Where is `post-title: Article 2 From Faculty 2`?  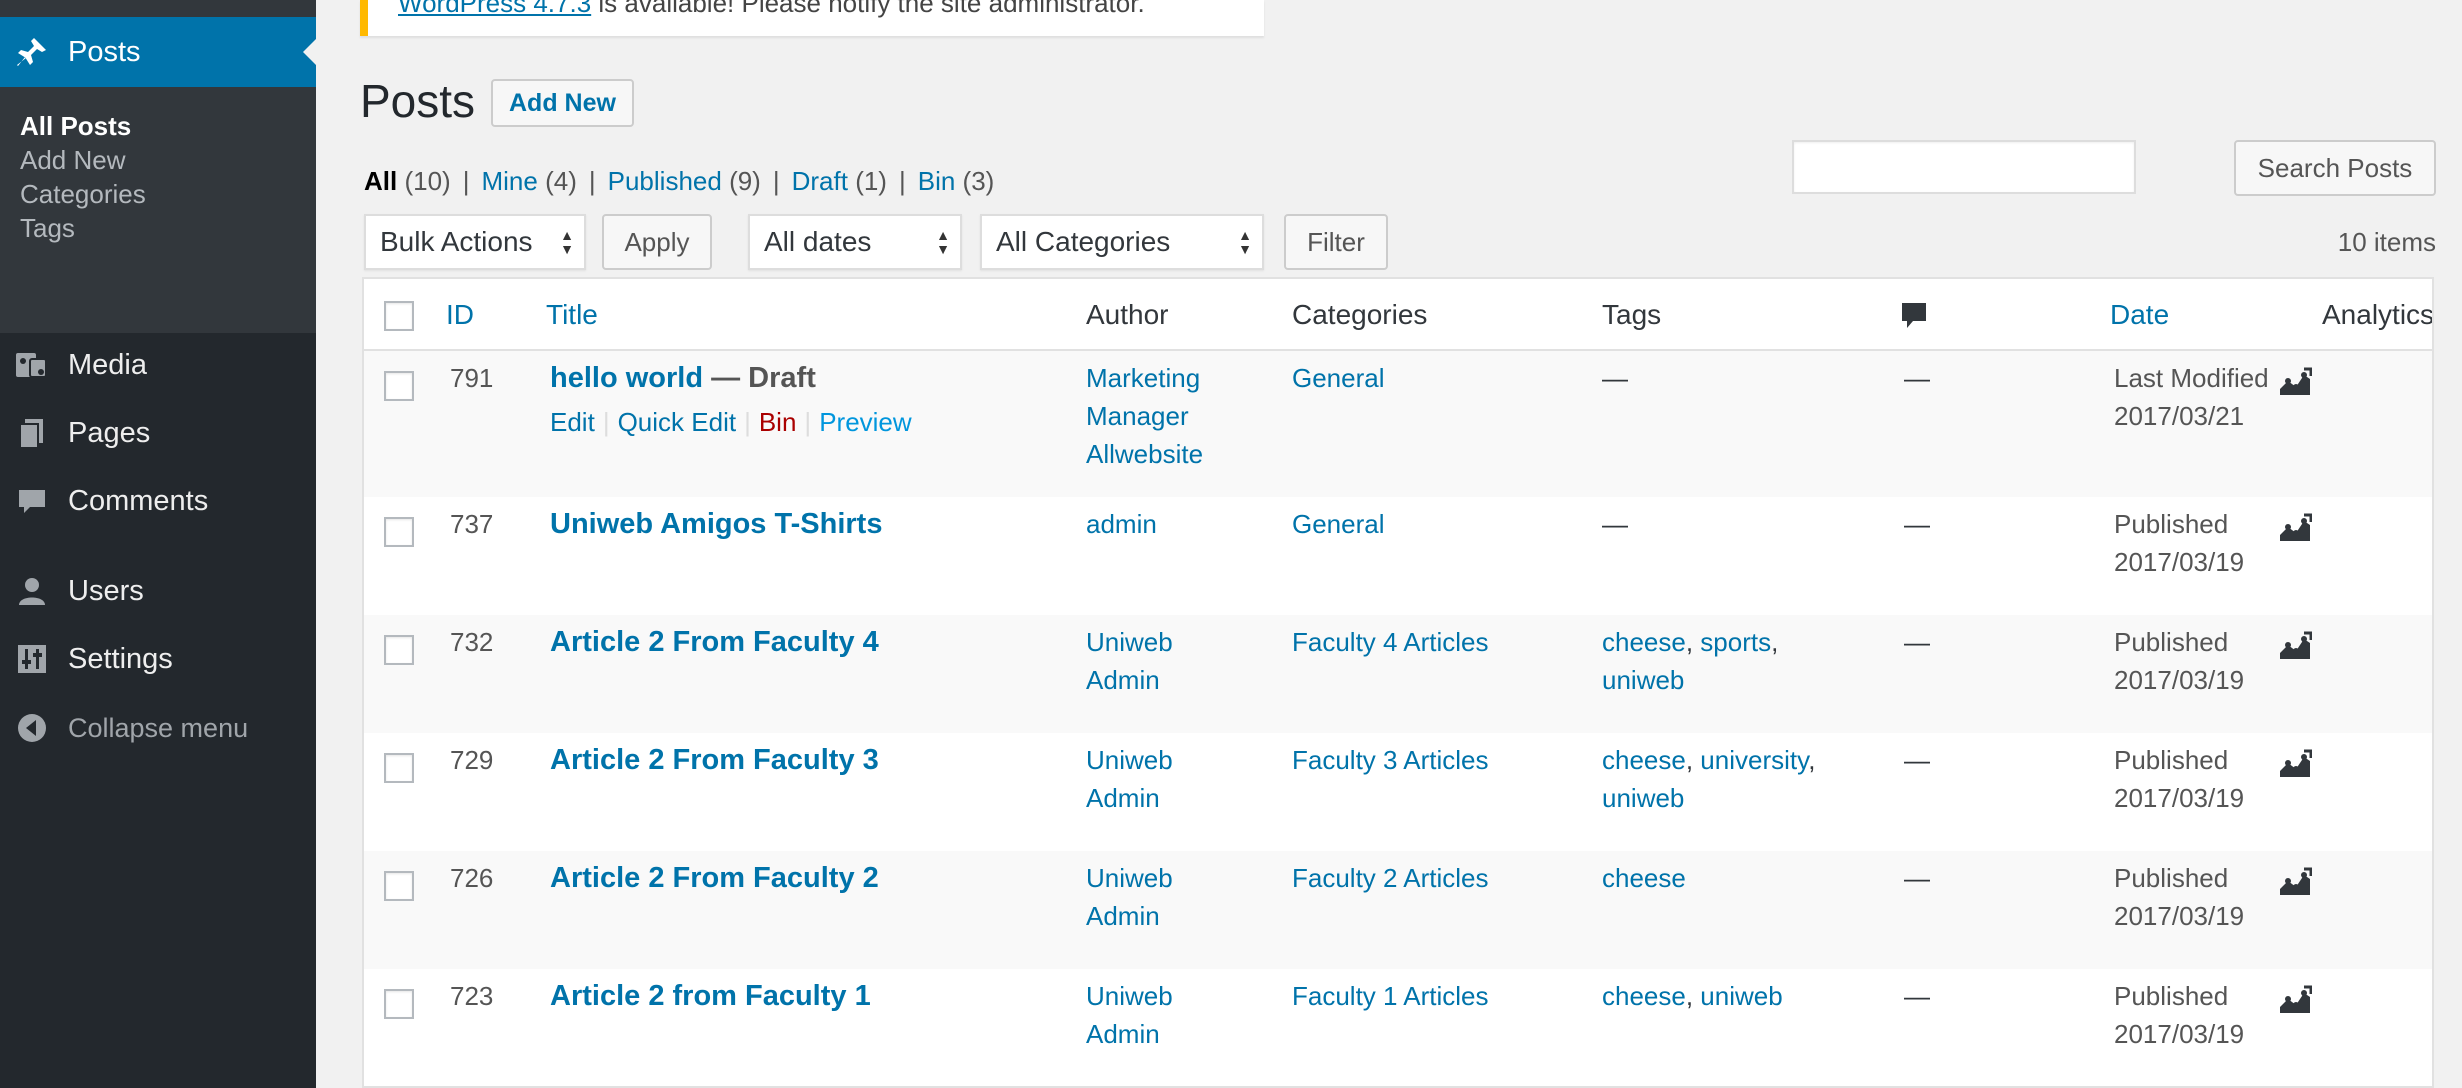
post-title: Article 2 From Faculty 2 is located at coordinates (714, 878).